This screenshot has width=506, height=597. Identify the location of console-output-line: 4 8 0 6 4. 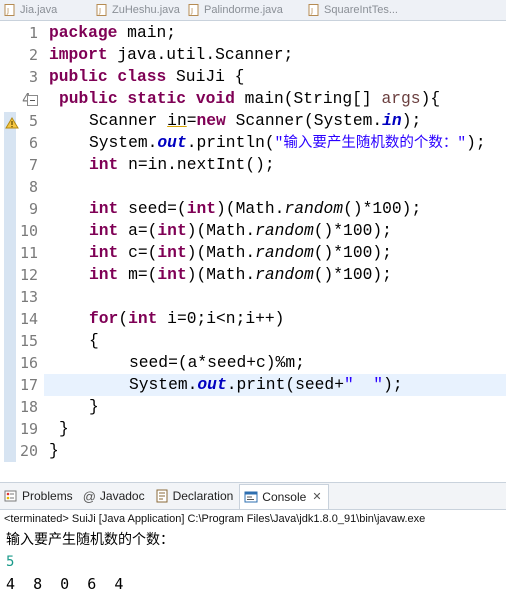
(65, 584).